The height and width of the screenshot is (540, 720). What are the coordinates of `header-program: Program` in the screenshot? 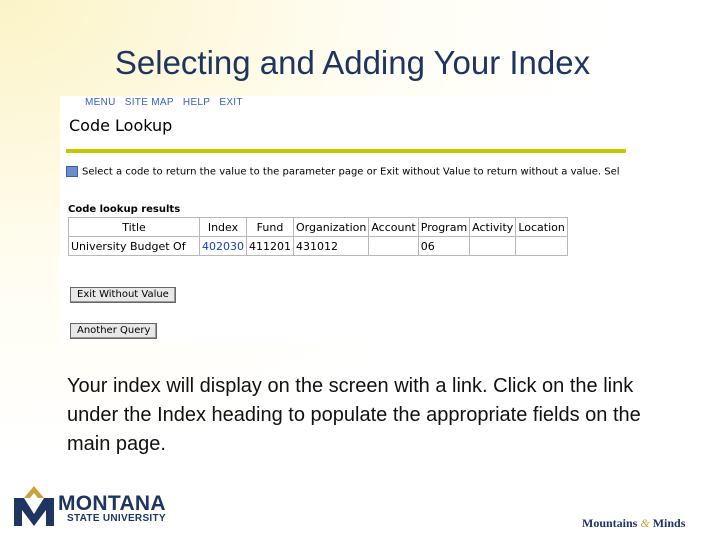 It's located at (444, 227).